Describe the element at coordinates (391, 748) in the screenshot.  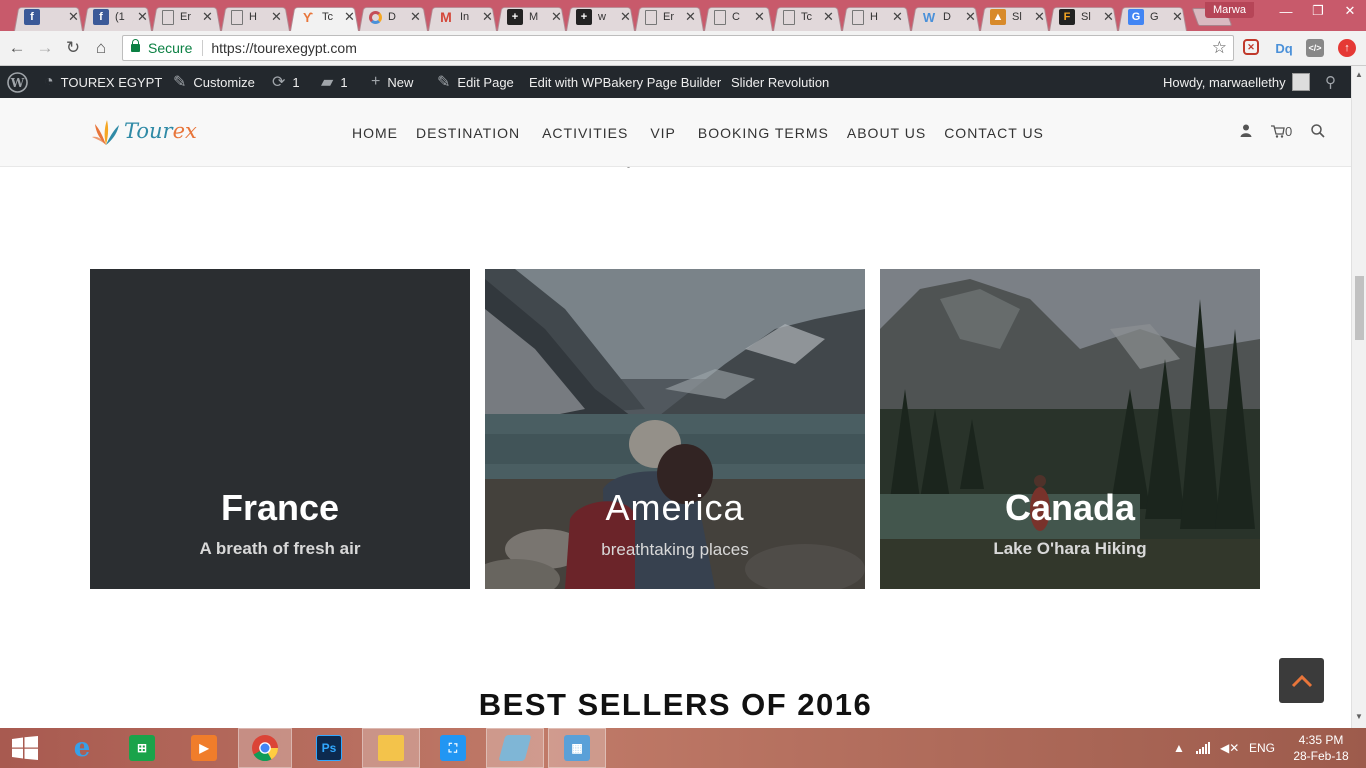
I see `taskbar-file-explorer` at that location.